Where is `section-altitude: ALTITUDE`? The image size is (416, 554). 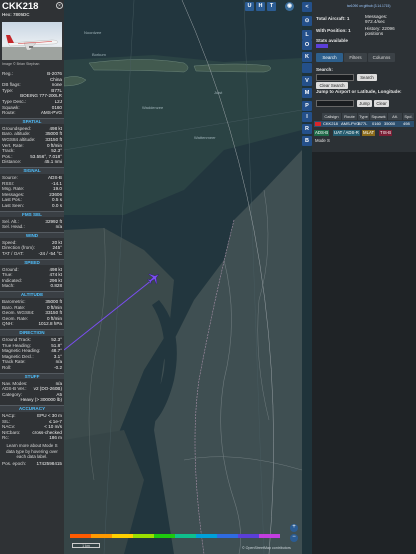 section-altitude: ALTITUDE is located at coordinates (32, 294).